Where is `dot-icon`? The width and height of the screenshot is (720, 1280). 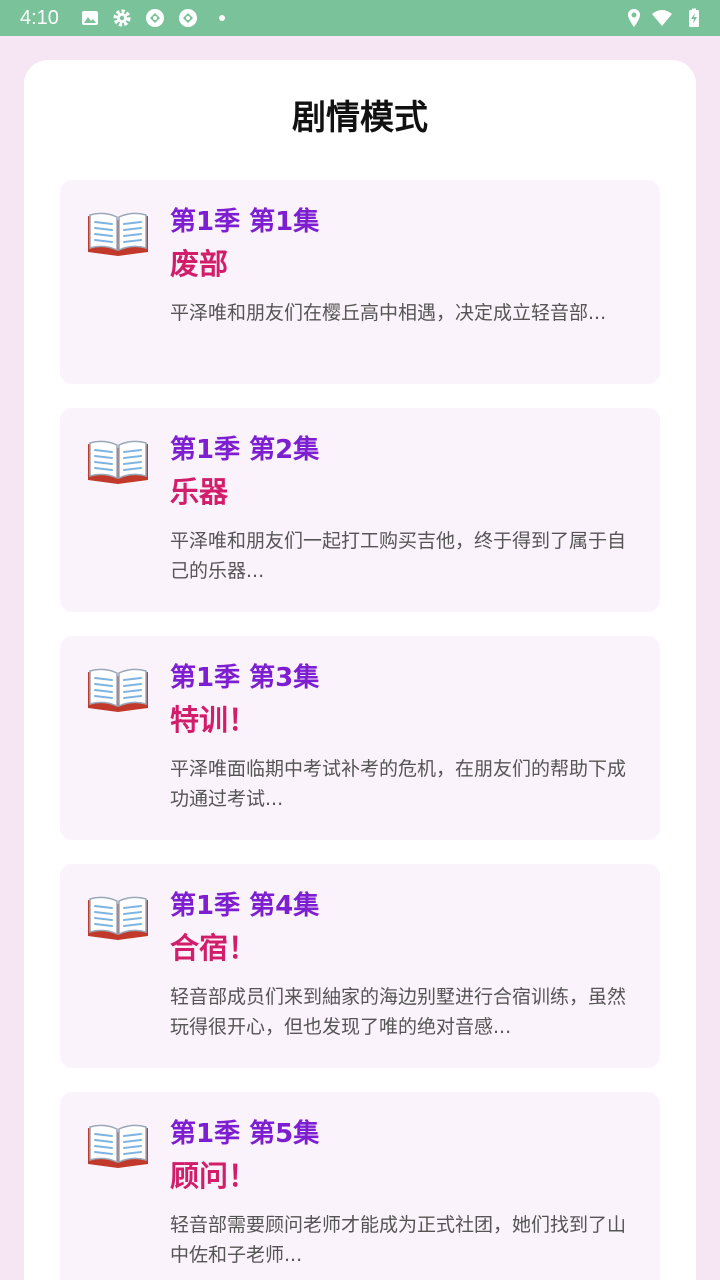 dot-icon is located at coordinates (222, 18).